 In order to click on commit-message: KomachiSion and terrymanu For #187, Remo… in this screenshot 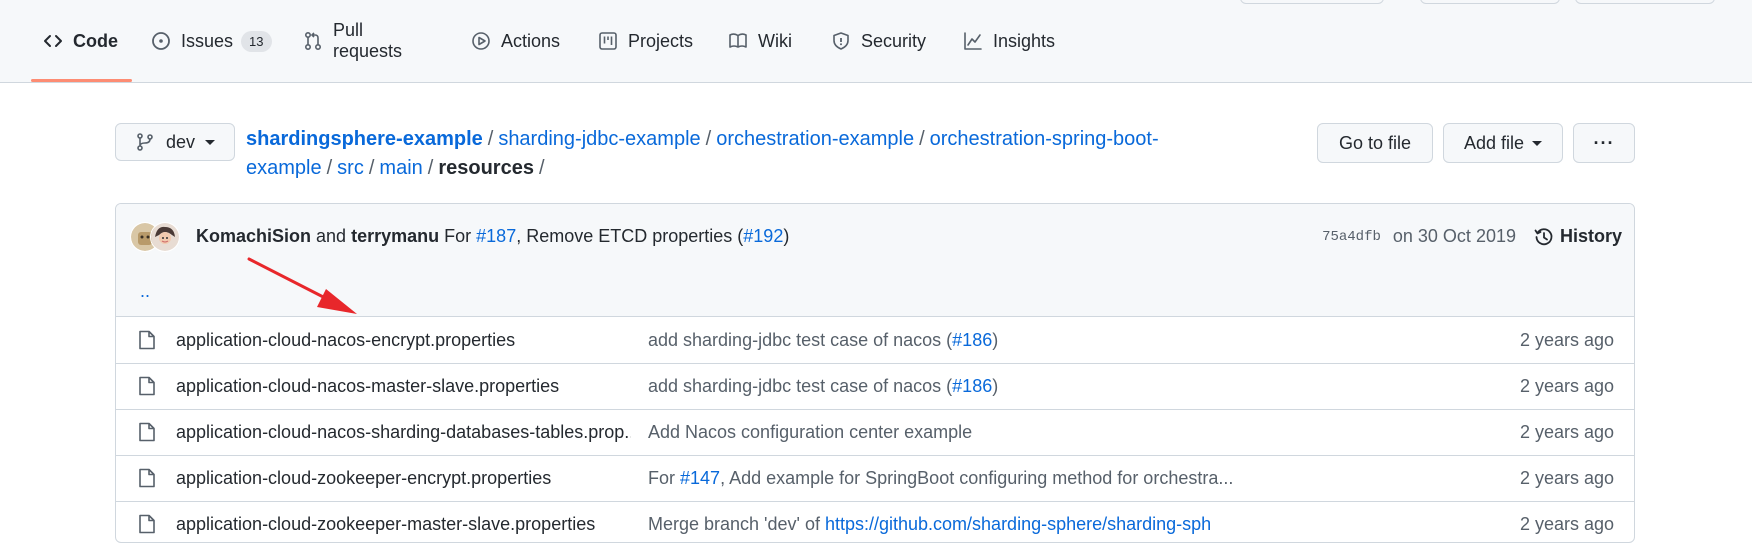, I will do `click(492, 236)`.